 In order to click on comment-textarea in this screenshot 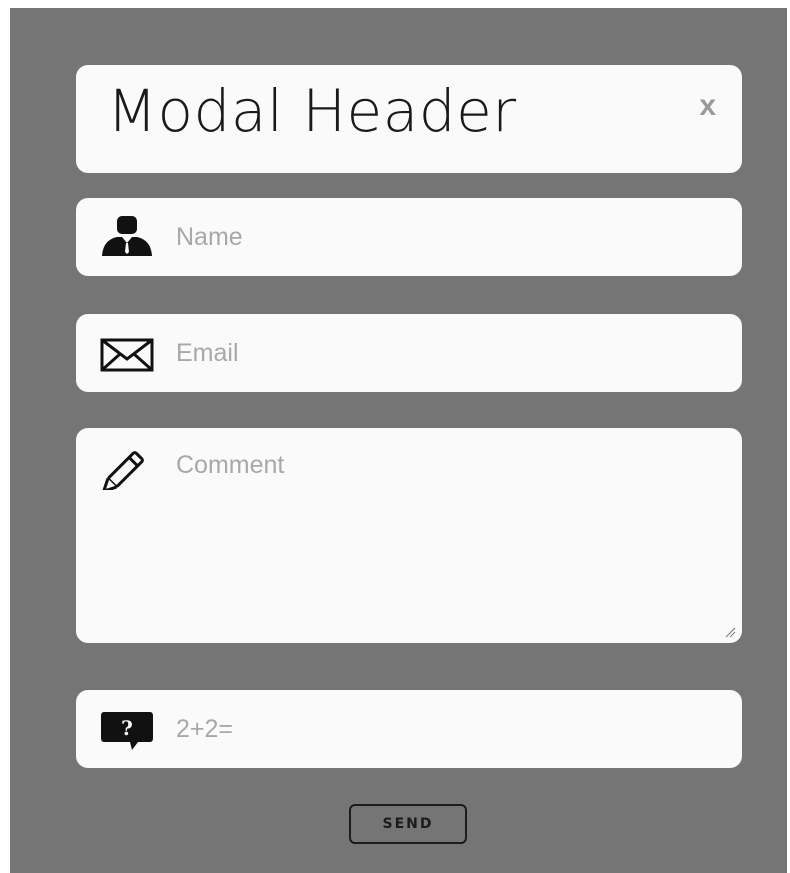, I will do `click(451, 537)`.